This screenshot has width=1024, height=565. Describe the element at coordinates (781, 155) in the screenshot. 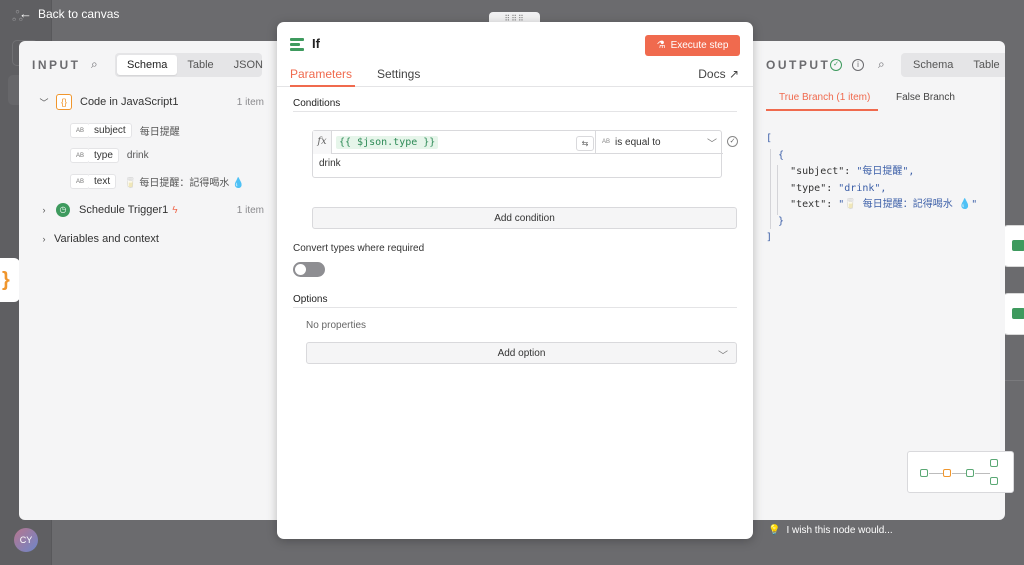

I see `json-bracket: {` at that location.